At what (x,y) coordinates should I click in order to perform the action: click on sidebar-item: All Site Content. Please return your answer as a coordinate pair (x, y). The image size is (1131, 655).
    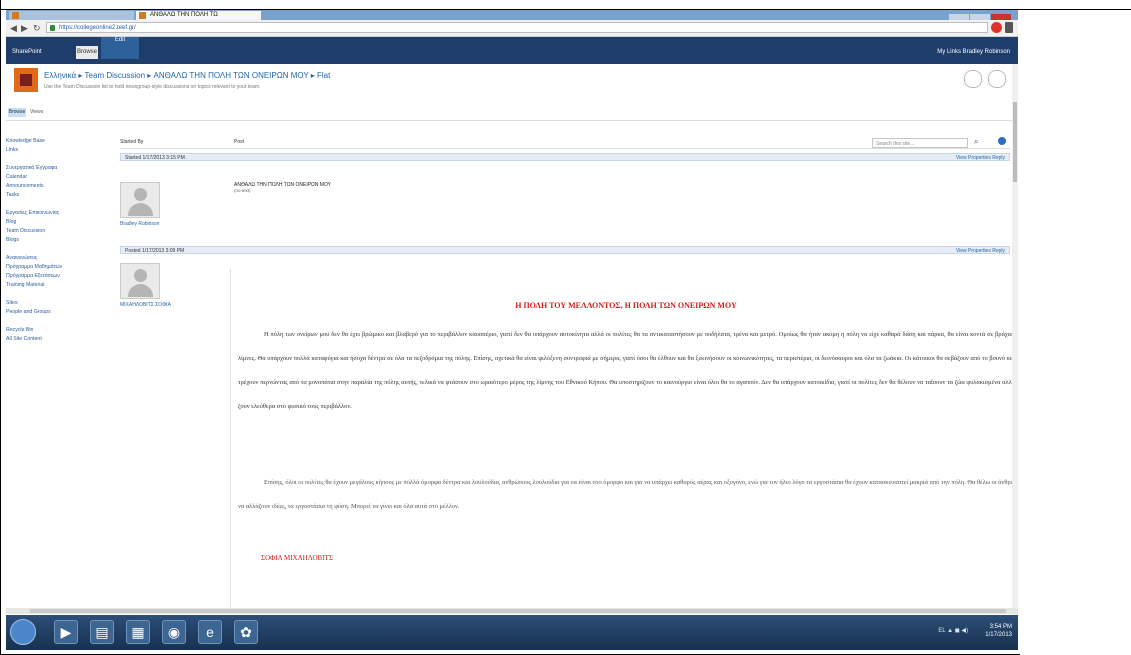
    Looking at the image, I should click on (56, 339).